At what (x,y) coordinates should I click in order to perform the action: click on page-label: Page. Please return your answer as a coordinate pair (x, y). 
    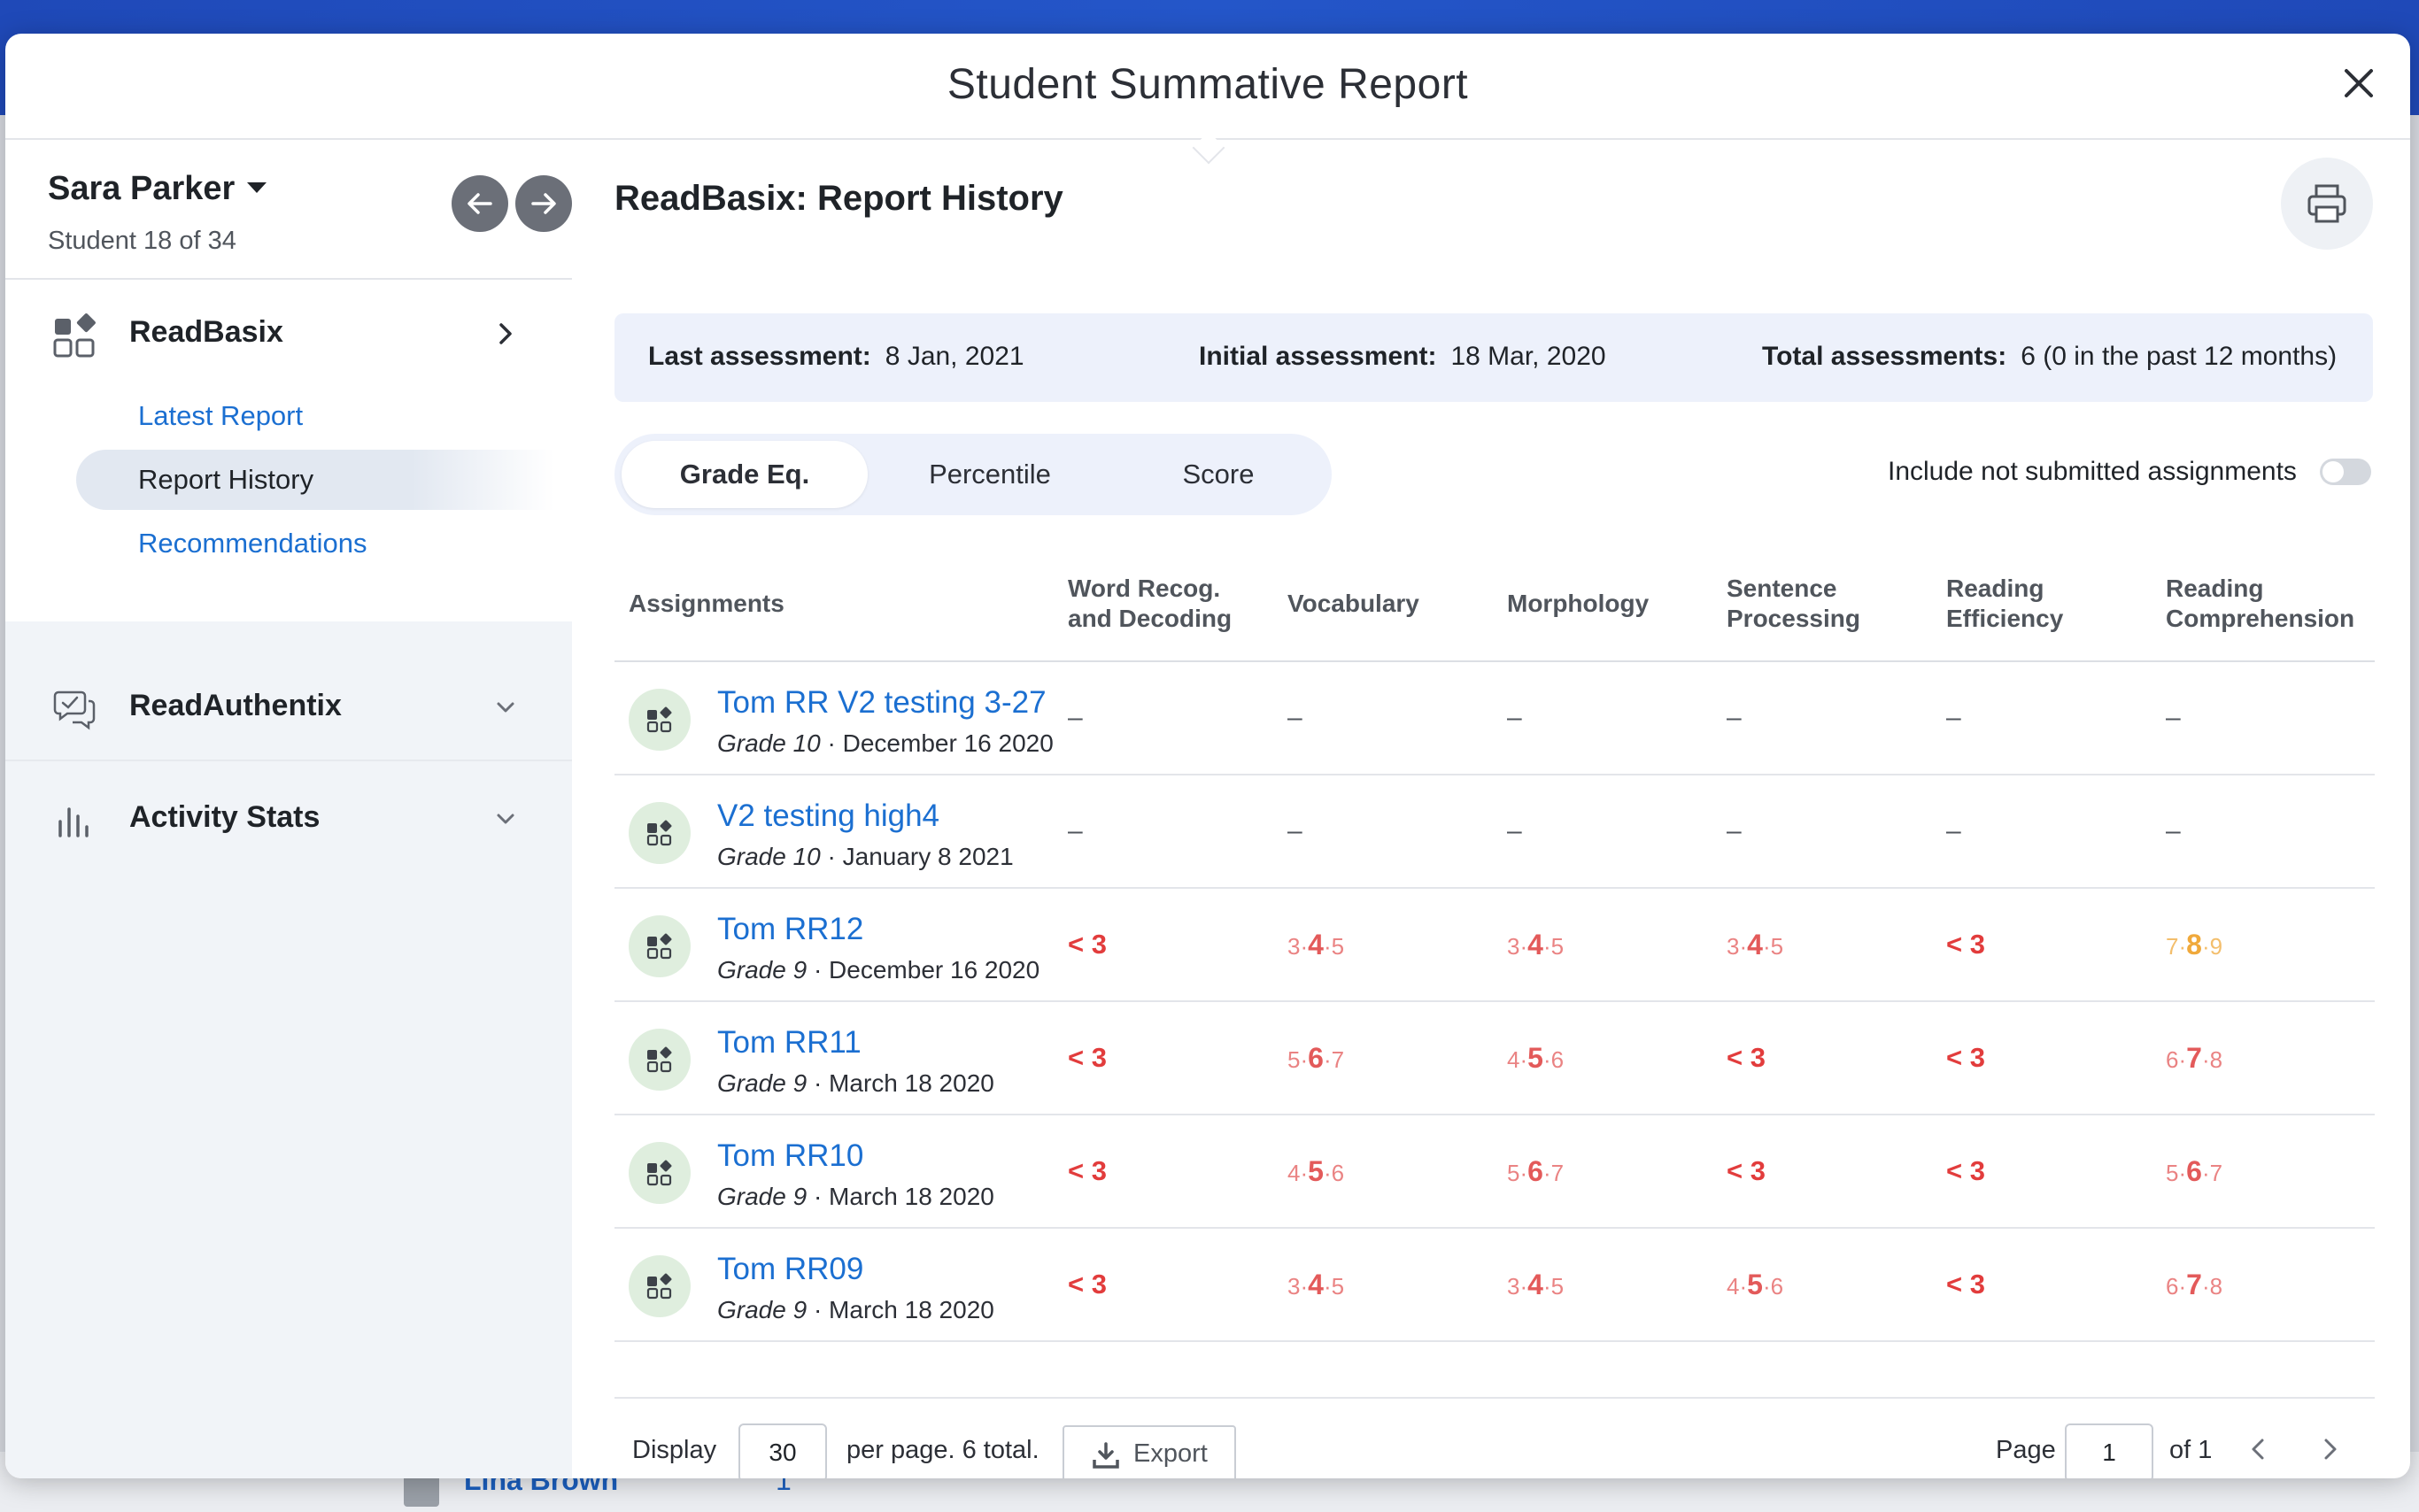
    Looking at the image, I should click on (2026, 1450).